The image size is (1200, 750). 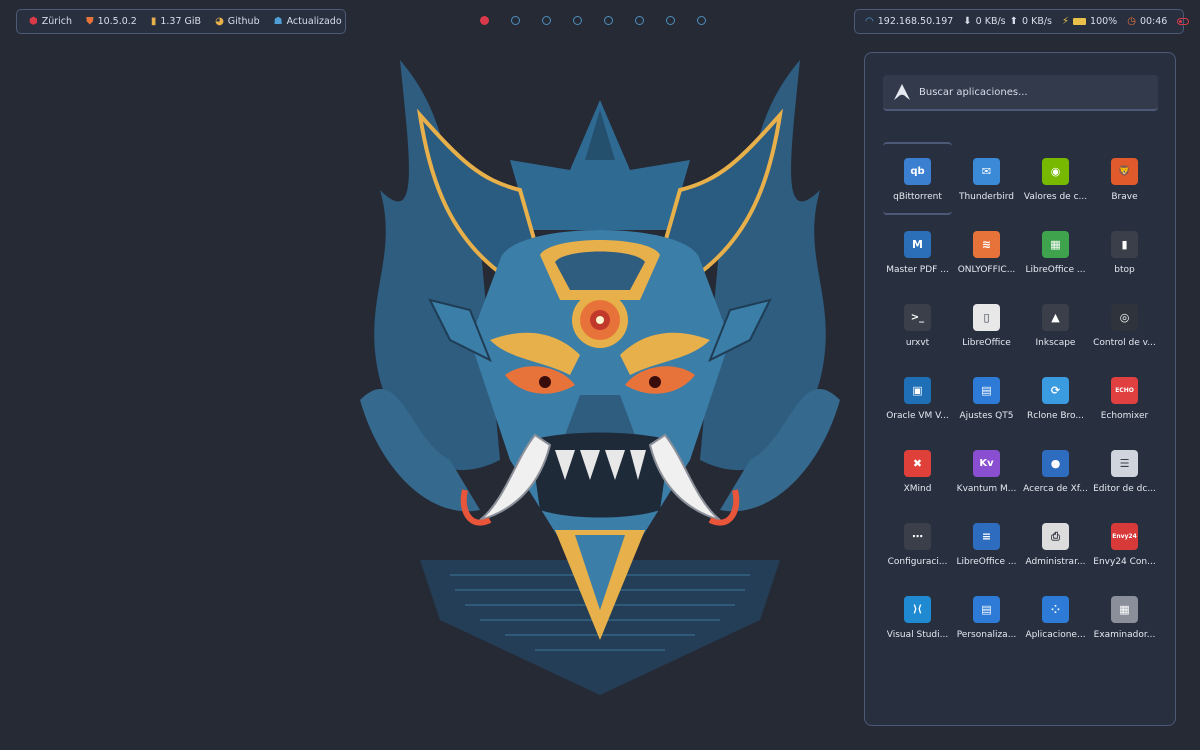 I want to click on app-item: ▤ Ajustes QT5, so click(x=986, y=397).